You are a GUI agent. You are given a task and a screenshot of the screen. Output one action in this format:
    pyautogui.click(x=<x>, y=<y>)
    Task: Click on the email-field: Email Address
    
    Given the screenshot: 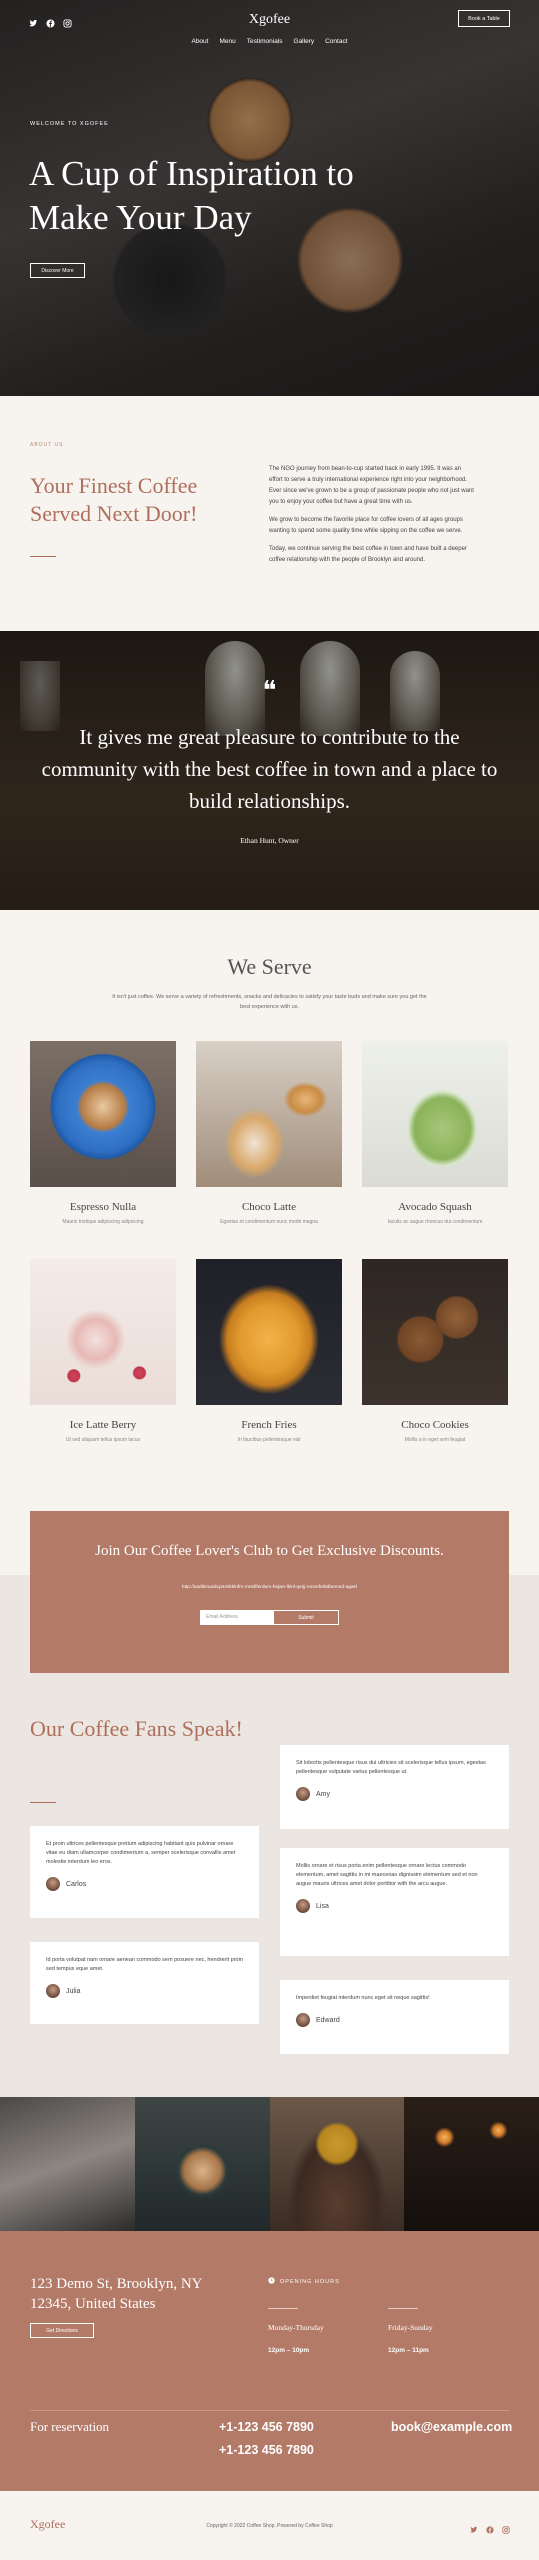 What is the action you would take?
    pyautogui.click(x=236, y=1617)
    